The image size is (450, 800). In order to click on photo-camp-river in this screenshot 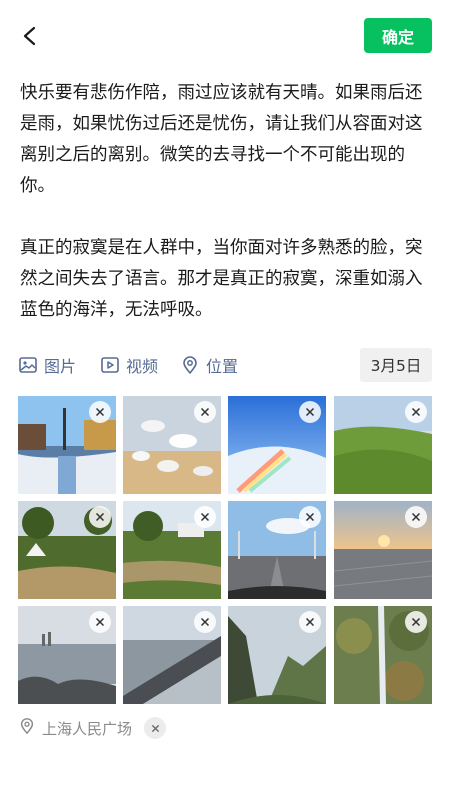, I will do `click(67, 550)`.